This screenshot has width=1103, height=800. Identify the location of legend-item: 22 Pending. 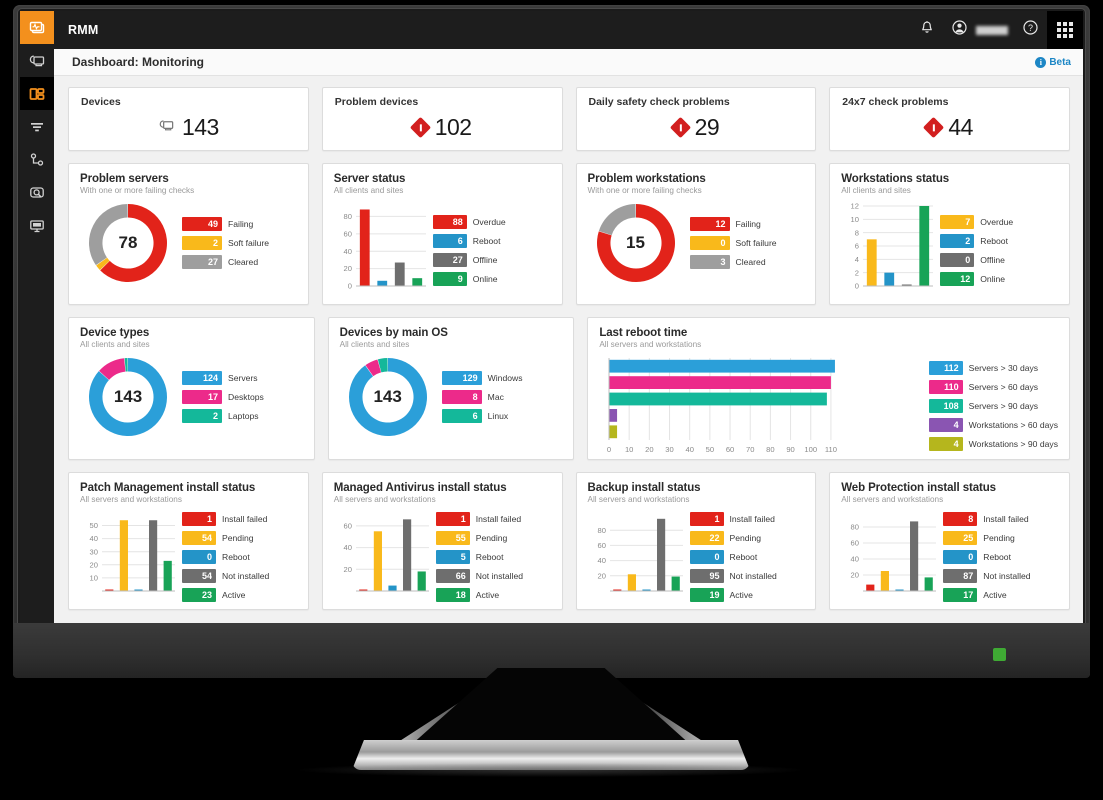
(733, 538).